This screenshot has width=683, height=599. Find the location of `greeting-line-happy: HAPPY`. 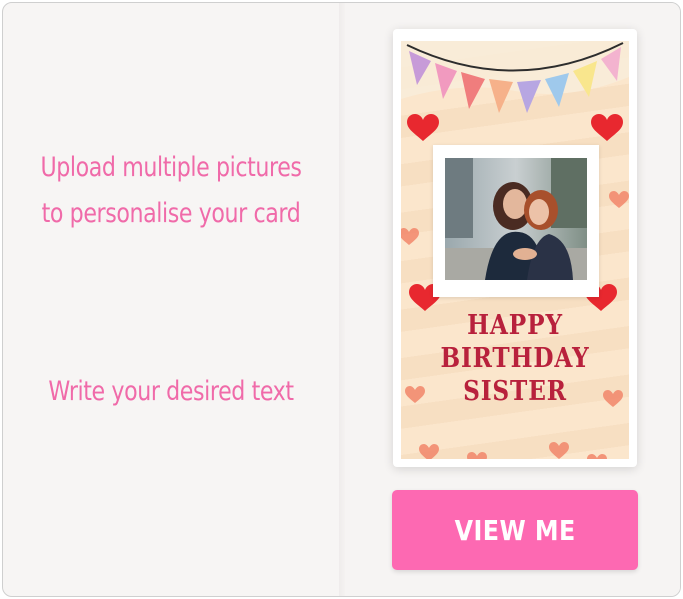

greeting-line-happy: HAPPY is located at coordinates (515, 325).